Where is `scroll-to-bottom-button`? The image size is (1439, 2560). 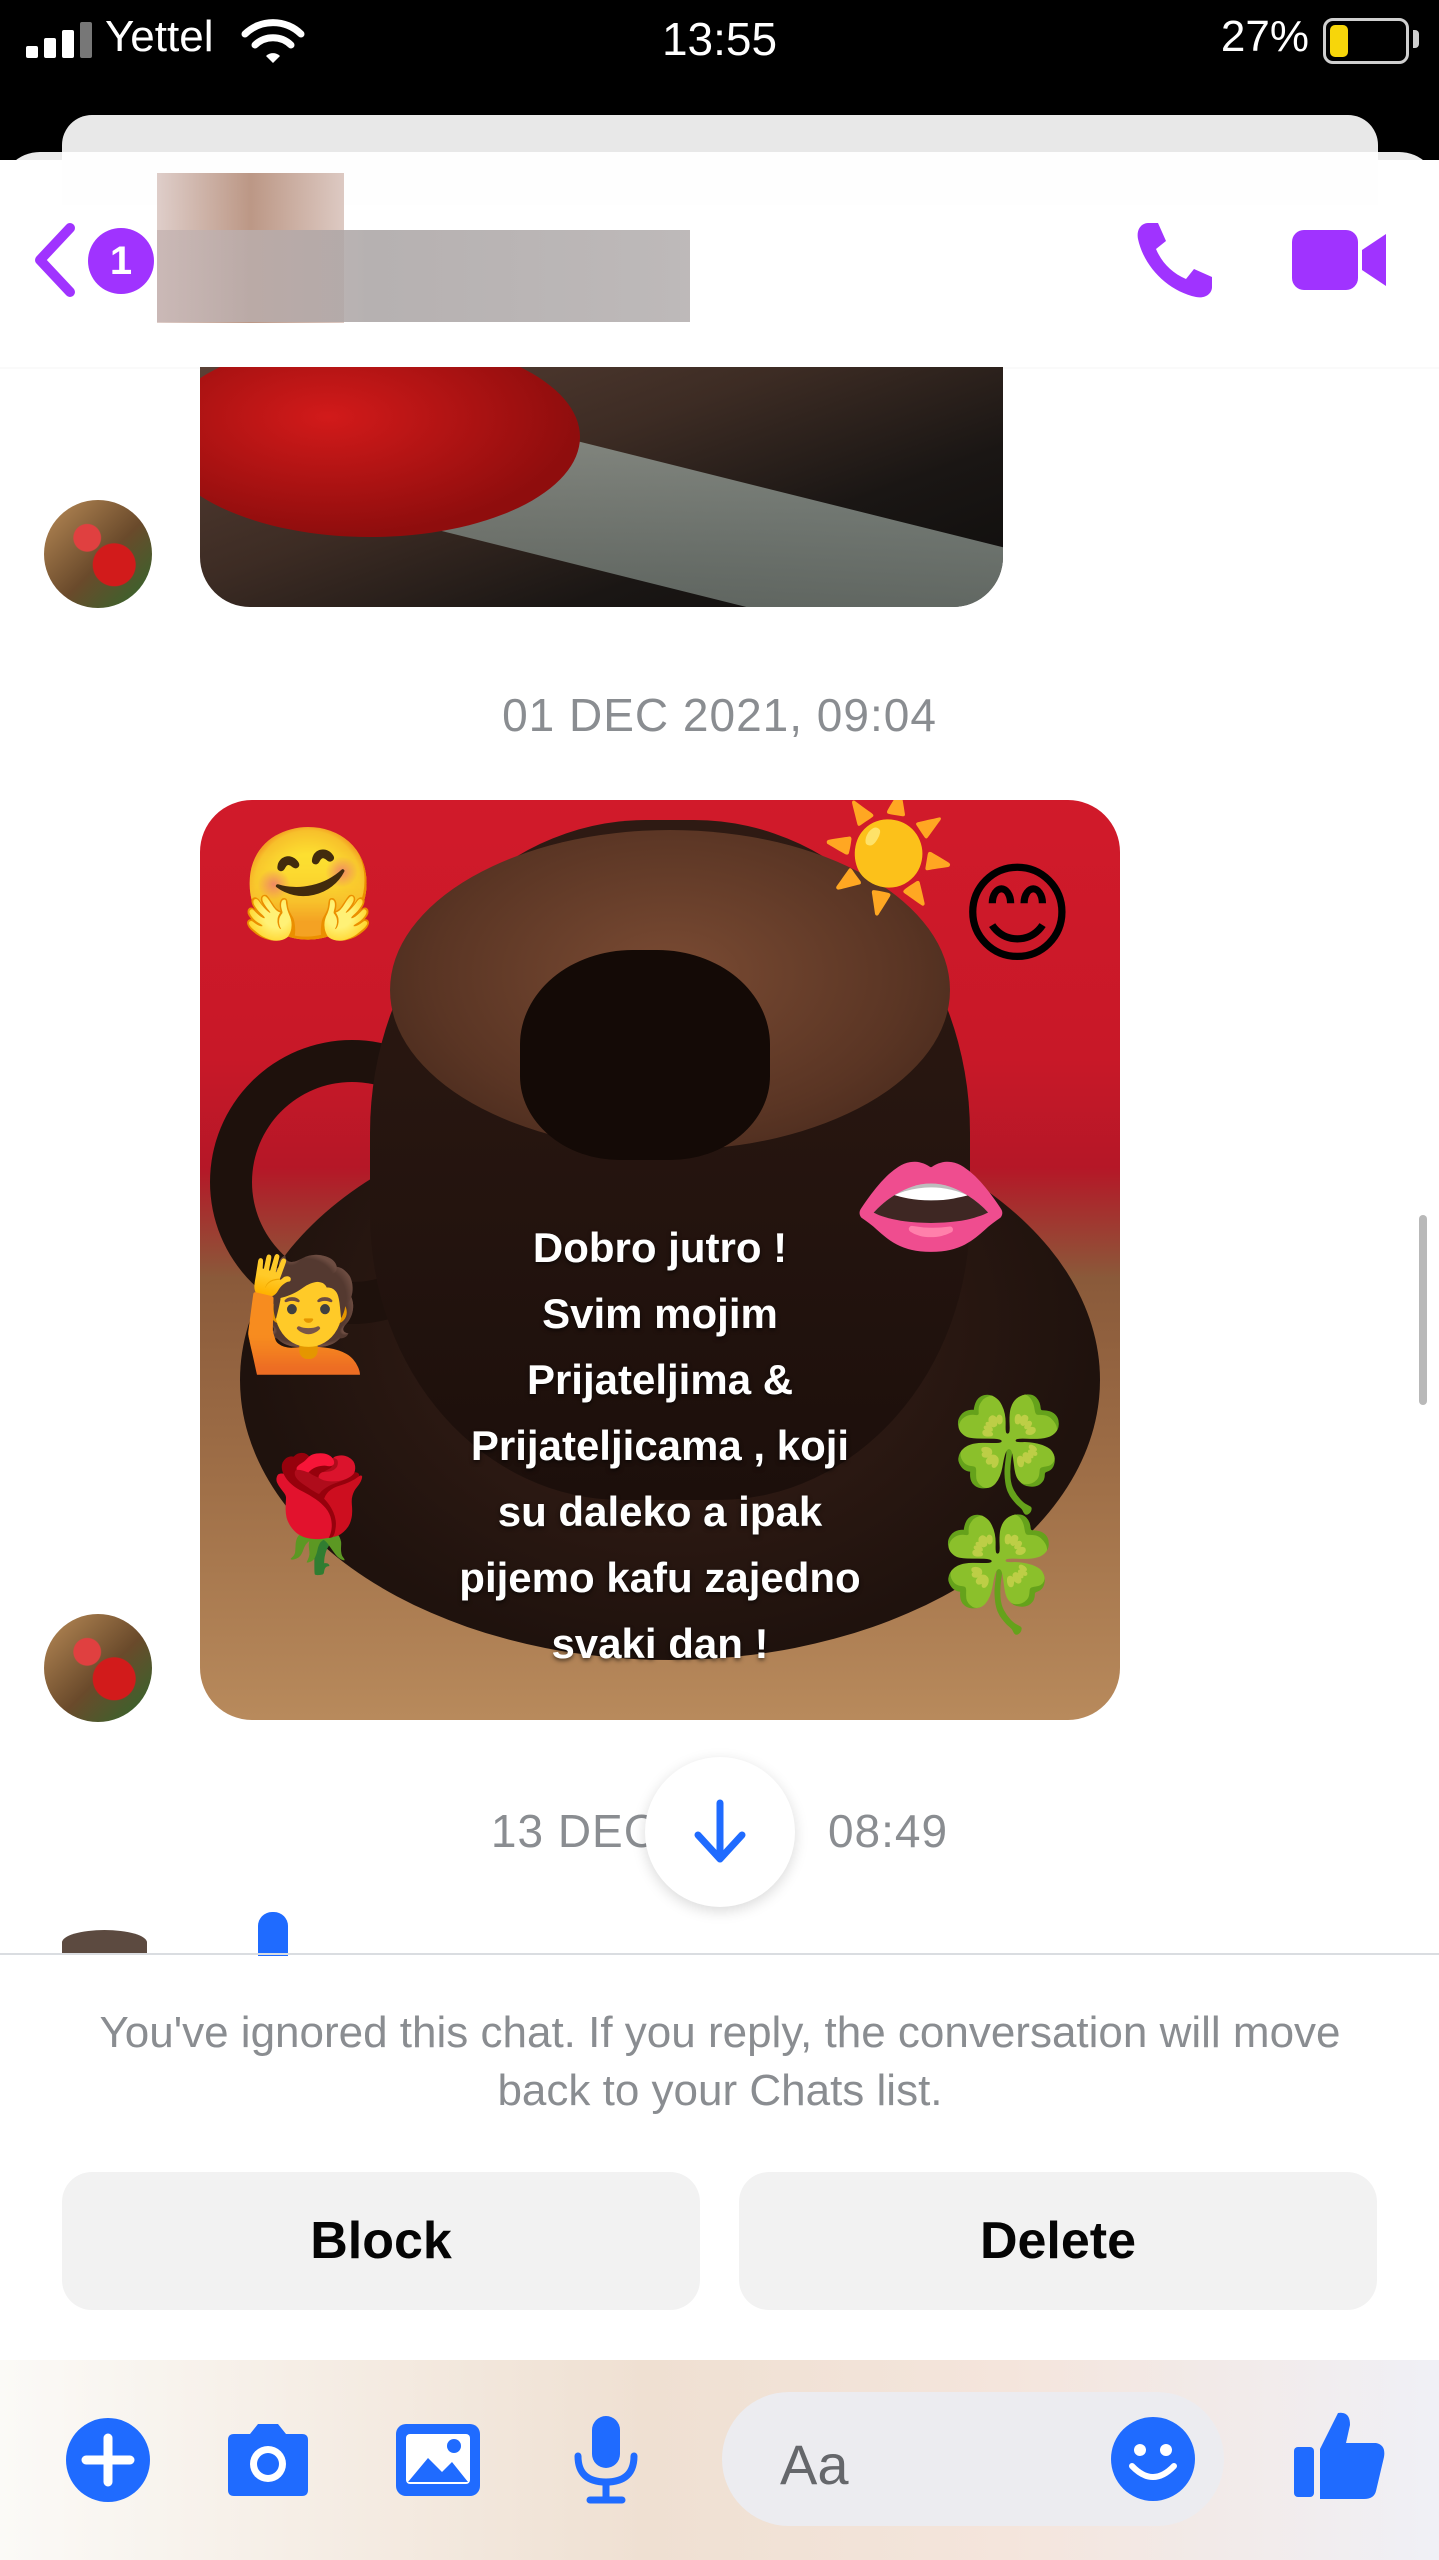
scroll-to-bottom-button is located at coordinates (720, 1832).